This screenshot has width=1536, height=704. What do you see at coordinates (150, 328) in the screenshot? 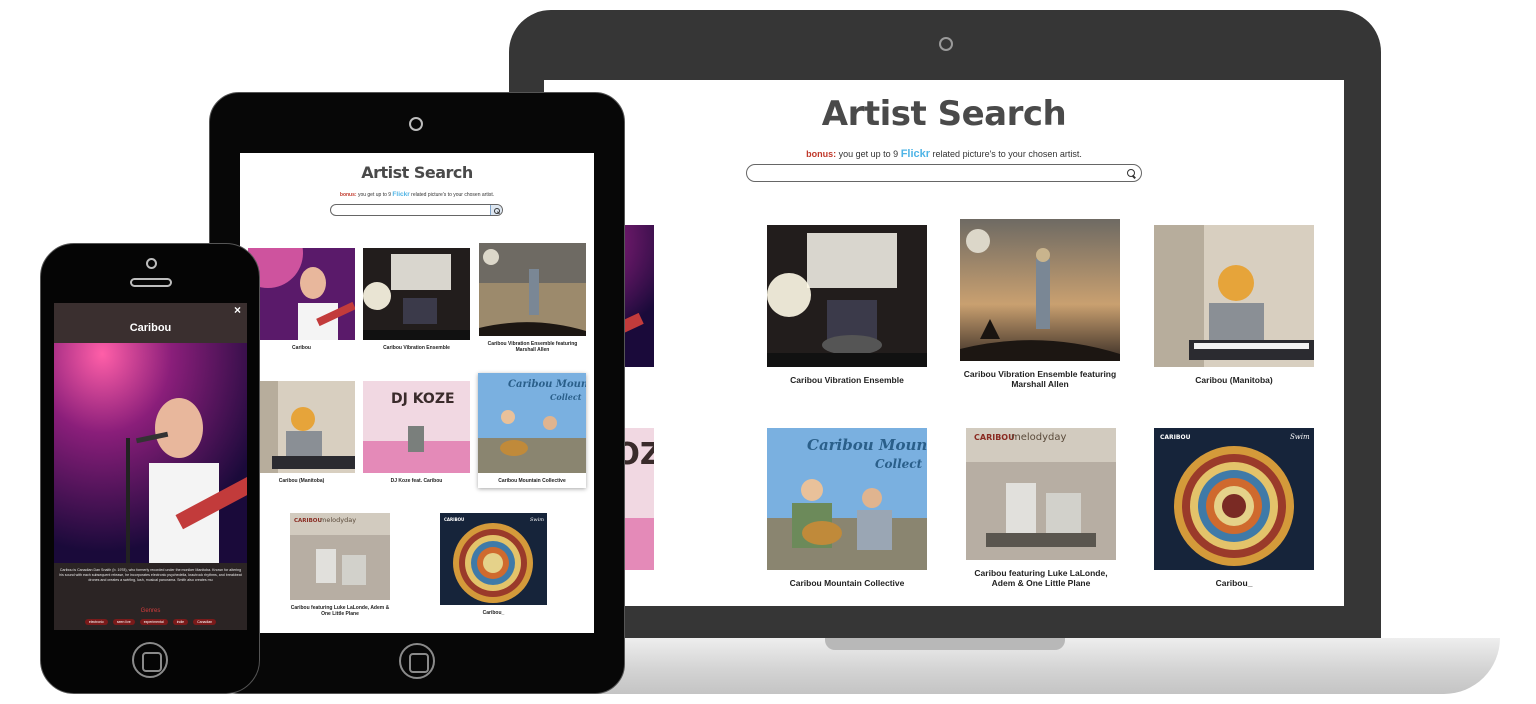
I see `modal-title: Caribou` at bounding box center [150, 328].